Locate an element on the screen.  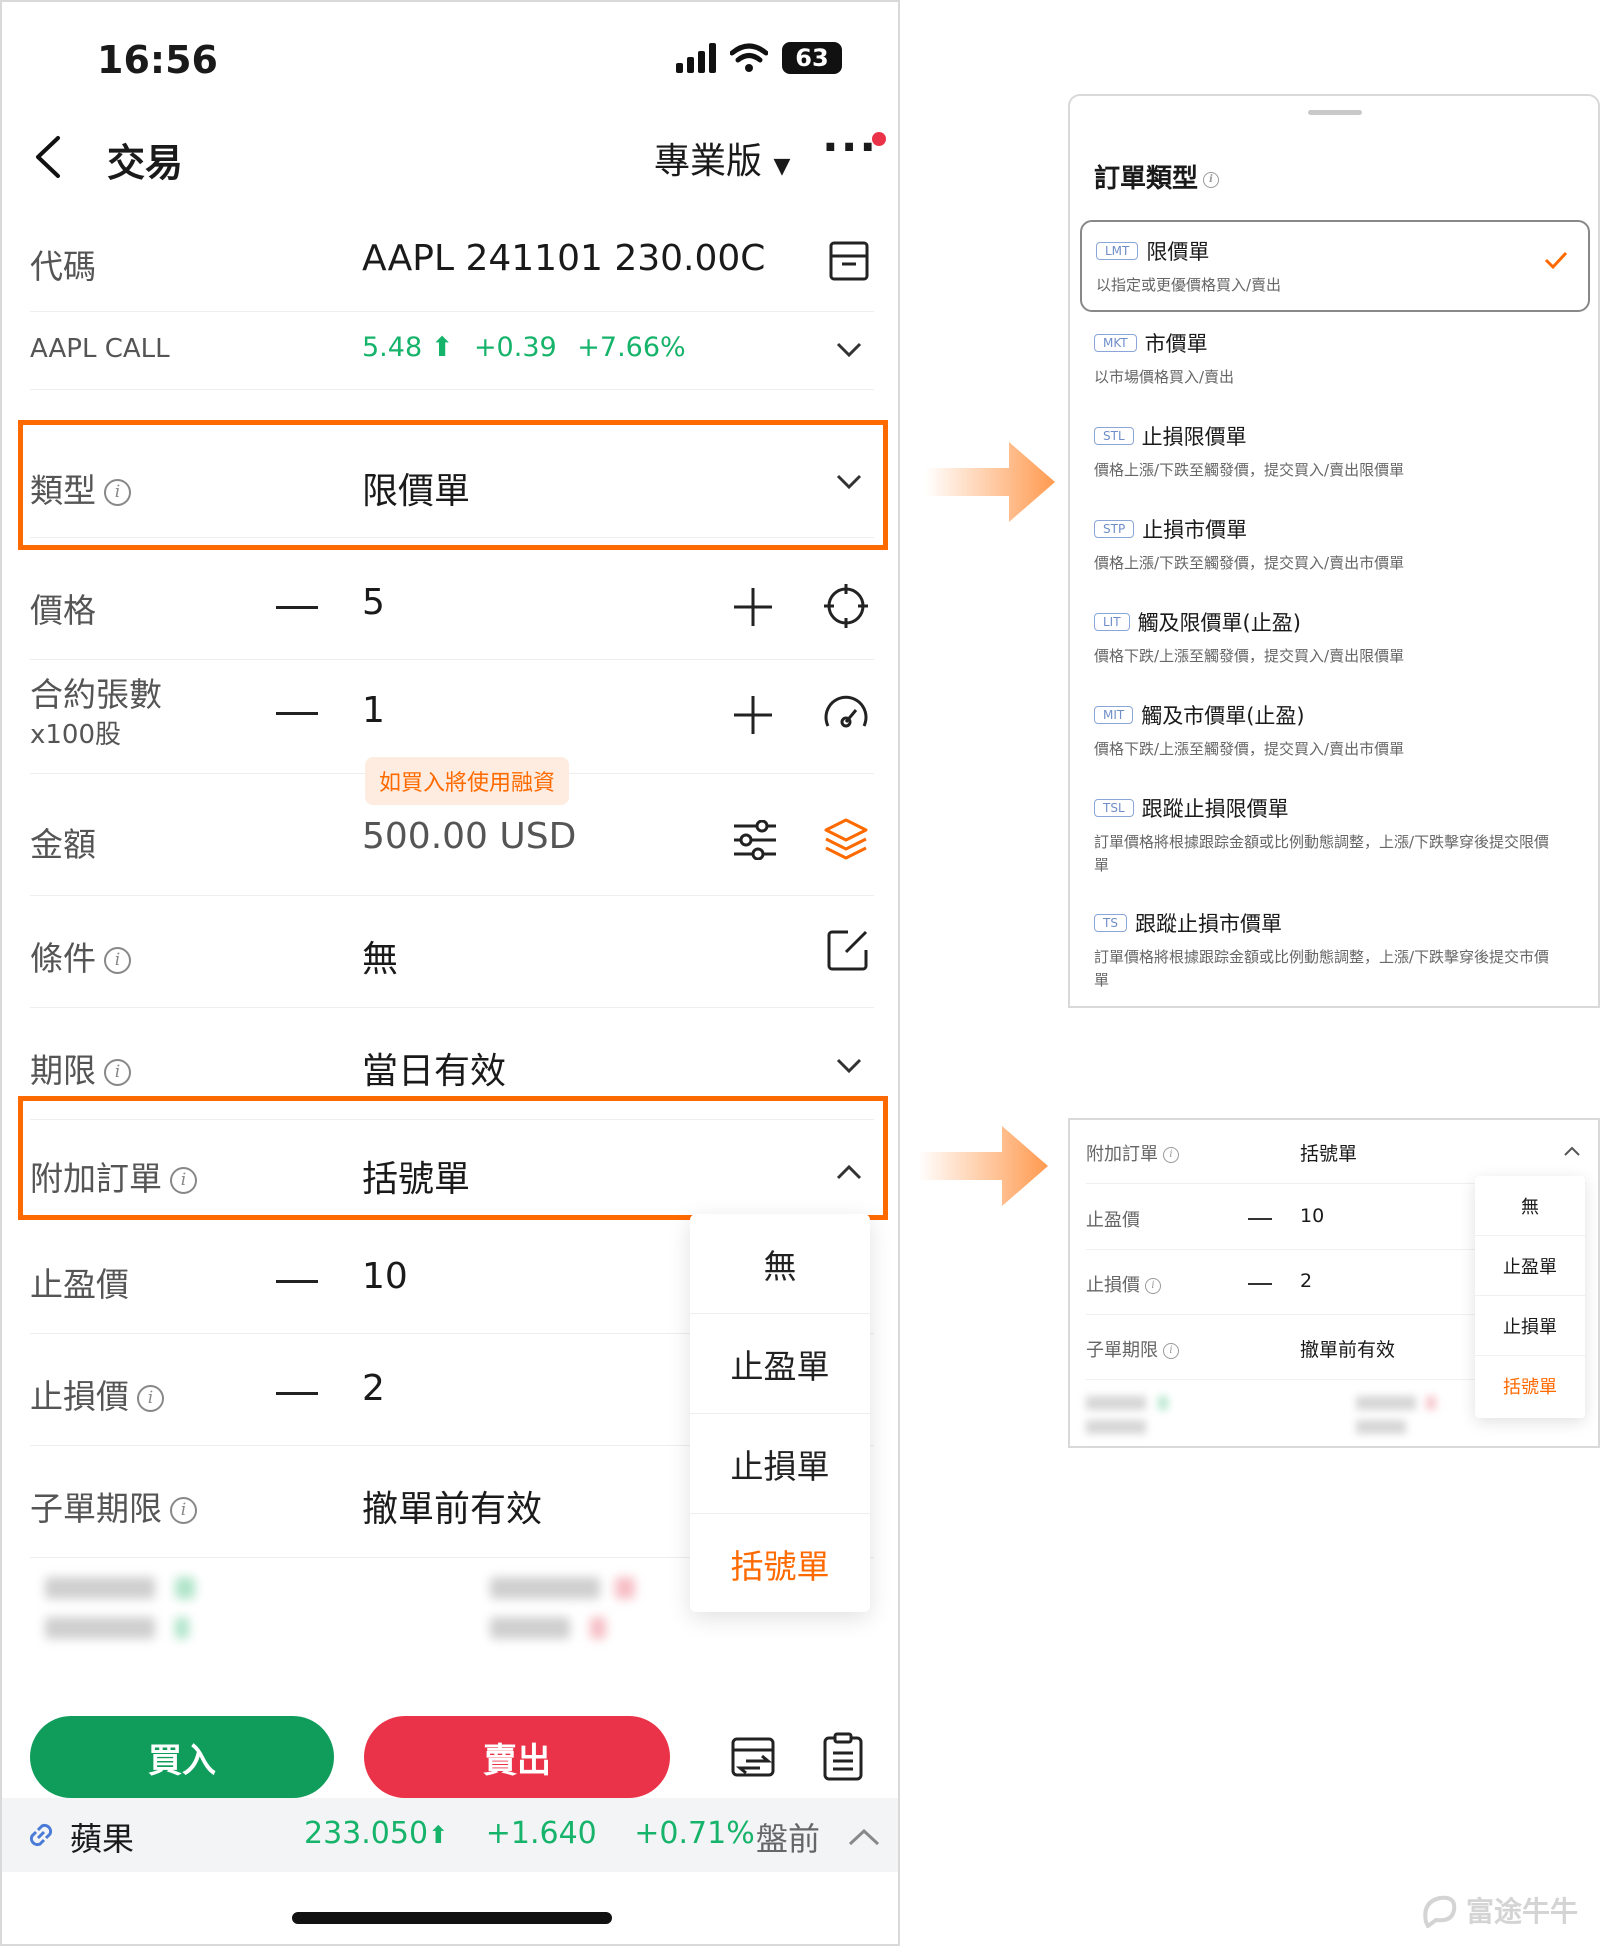
condition-row: 條件 i 無 is located at coordinates (452, 953).